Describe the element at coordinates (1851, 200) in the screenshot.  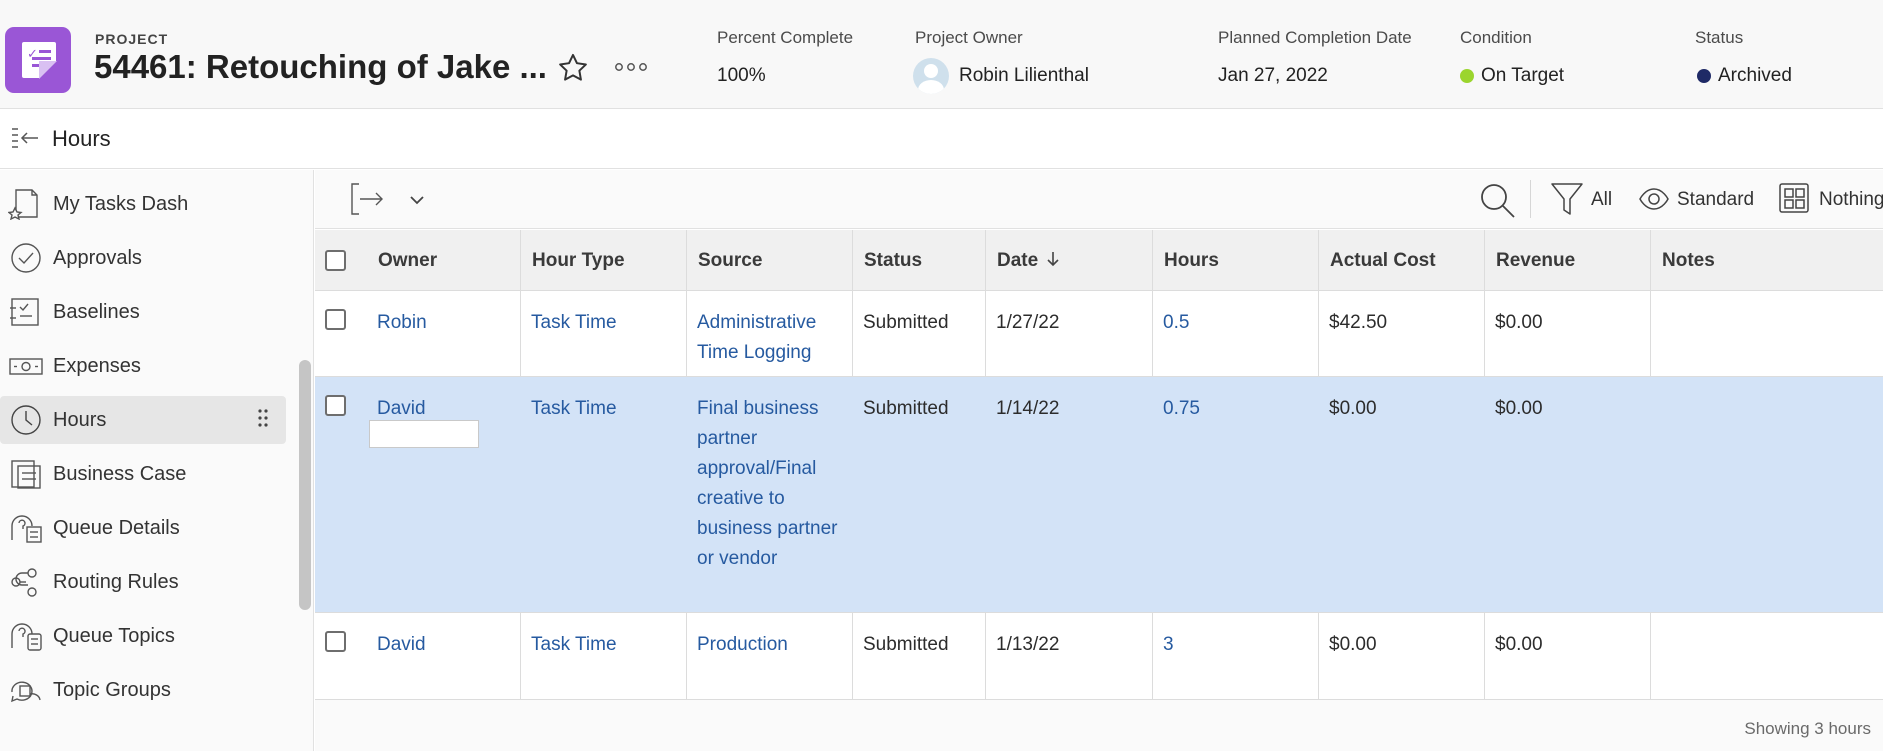
I see `grouping-label: Nothing` at that location.